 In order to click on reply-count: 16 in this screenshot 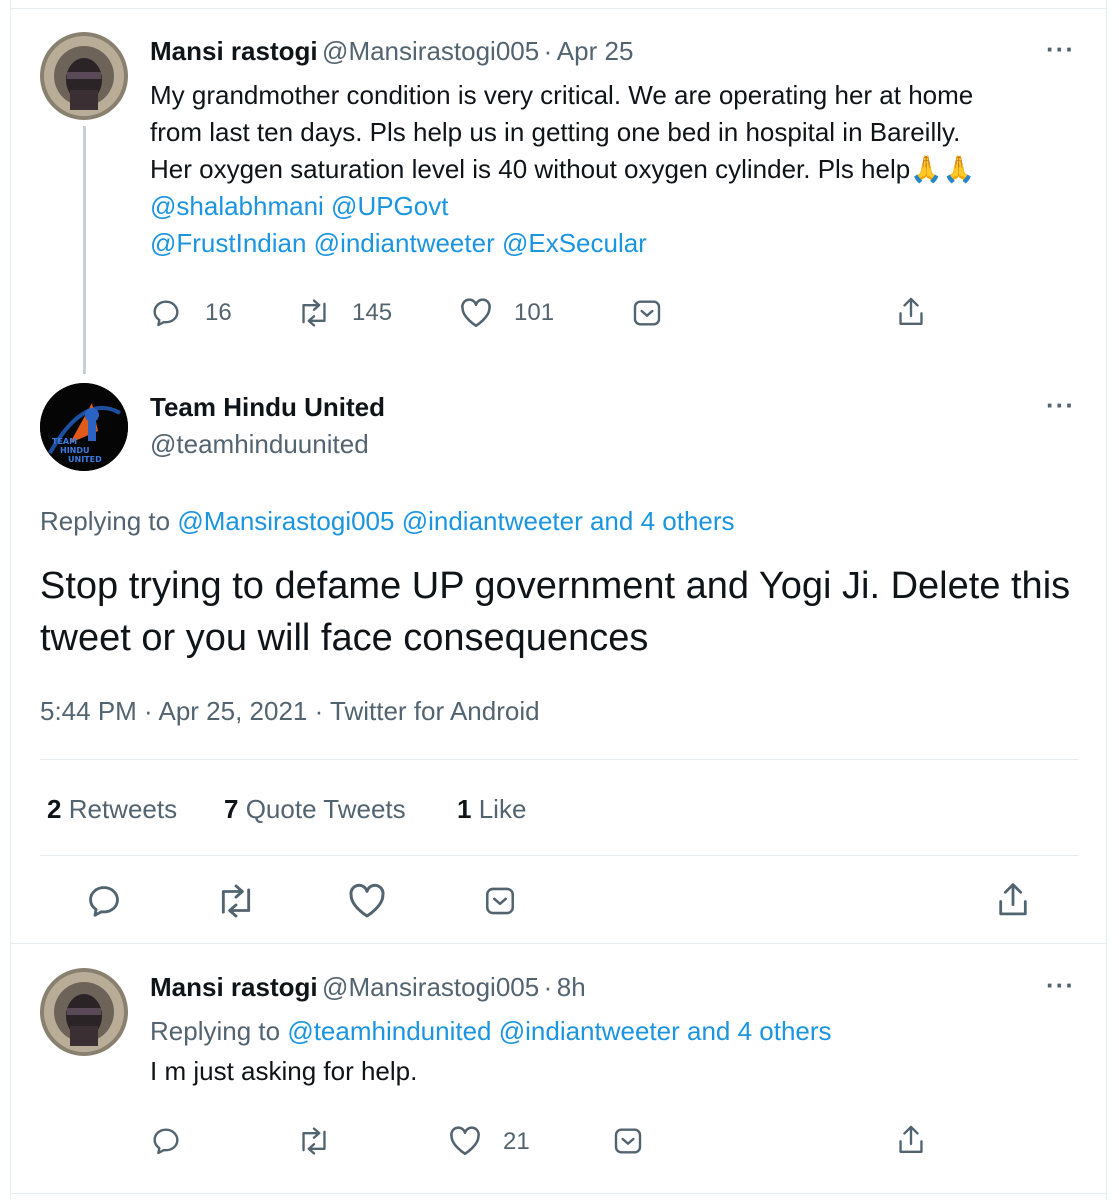, I will do `click(218, 312)`.